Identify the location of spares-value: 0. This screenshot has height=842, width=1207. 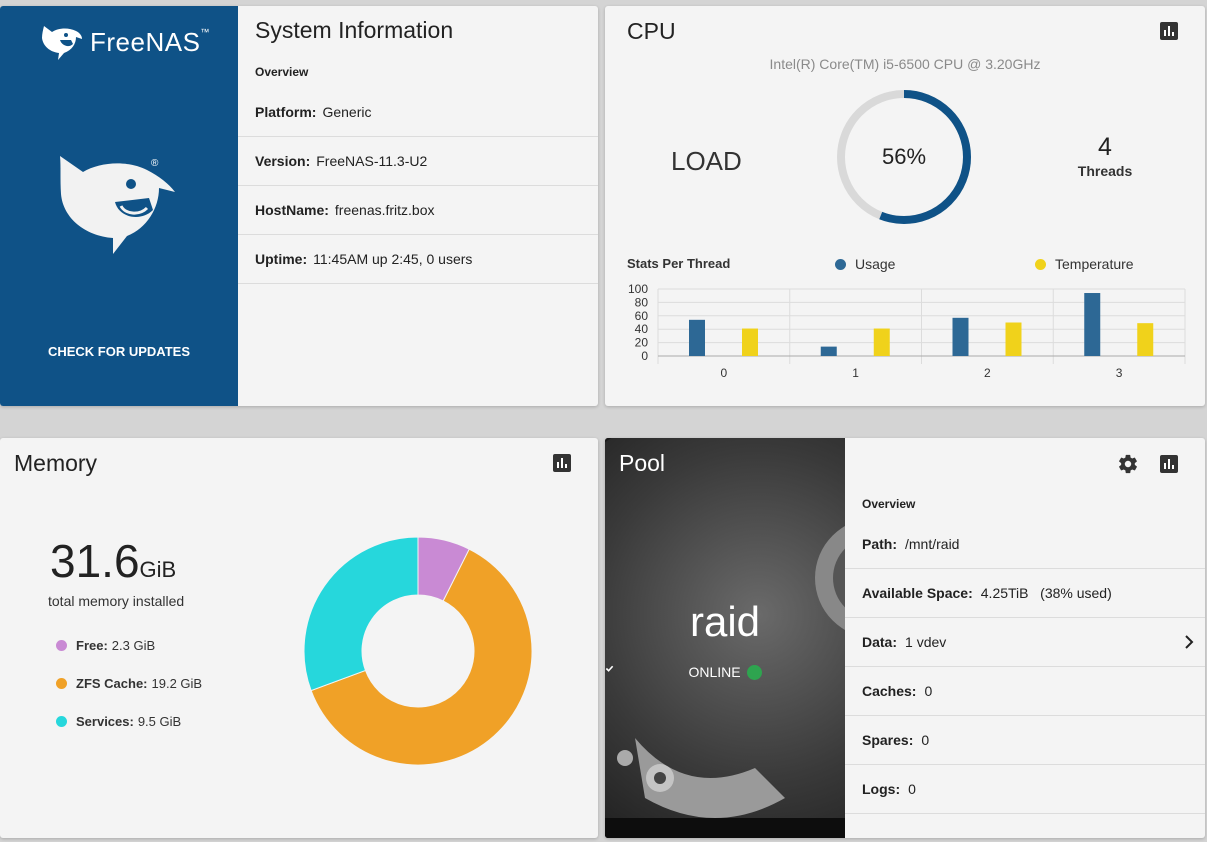
(925, 740).